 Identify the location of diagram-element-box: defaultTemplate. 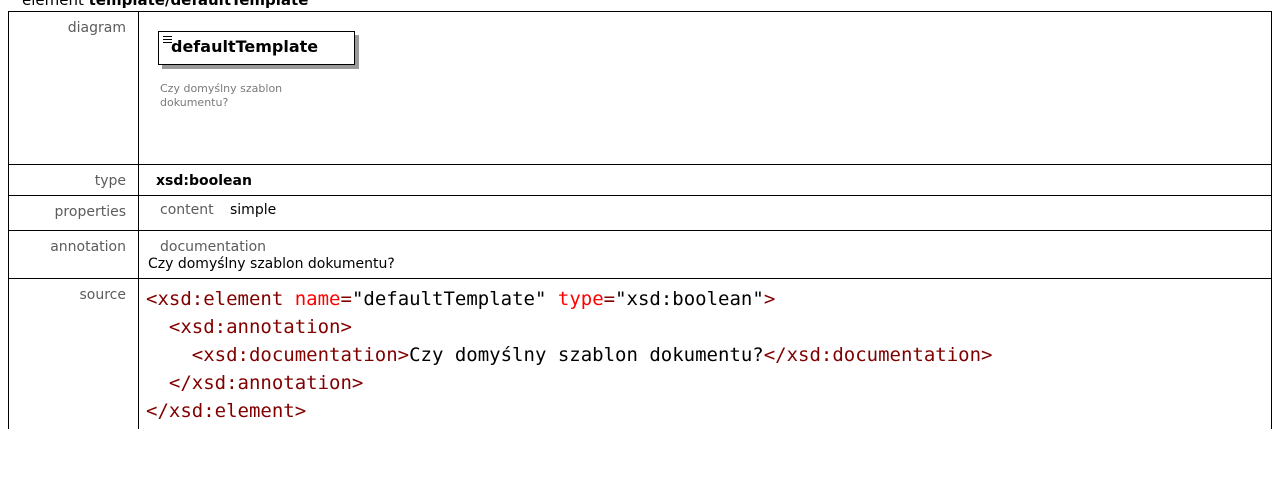
(258, 50).